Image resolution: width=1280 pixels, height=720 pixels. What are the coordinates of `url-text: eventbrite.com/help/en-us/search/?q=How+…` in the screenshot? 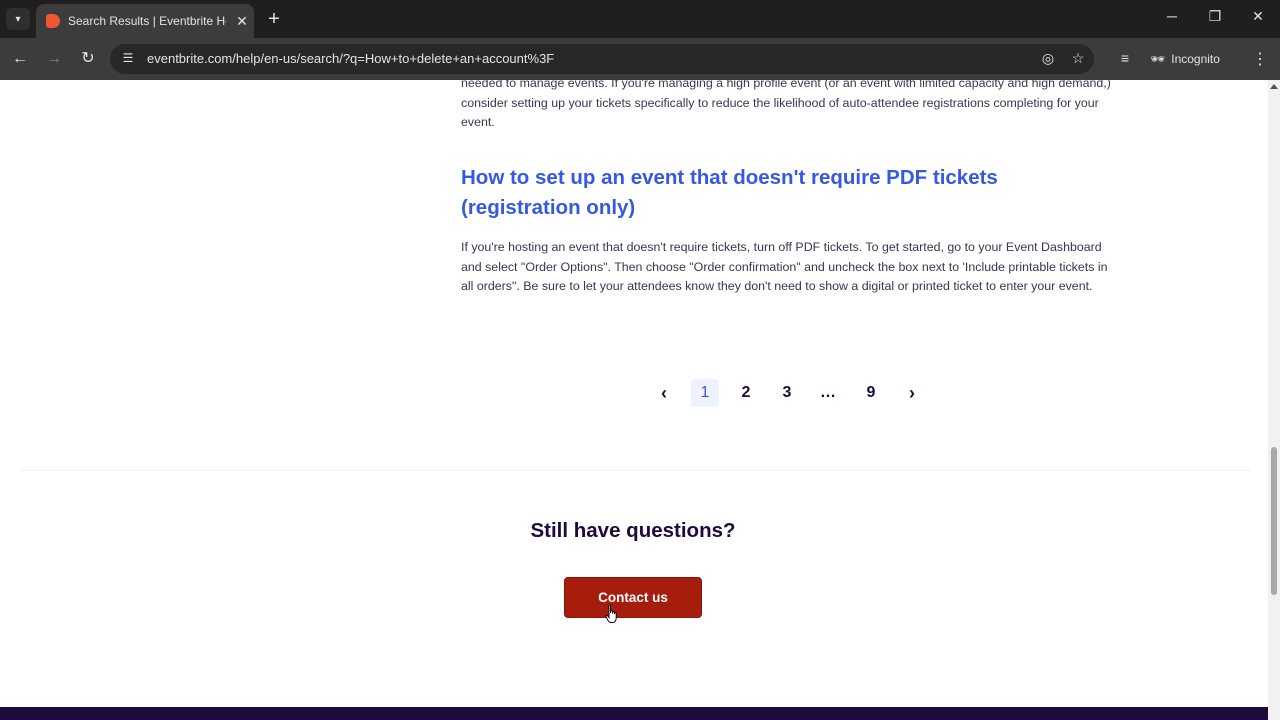 It's located at (350, 58).